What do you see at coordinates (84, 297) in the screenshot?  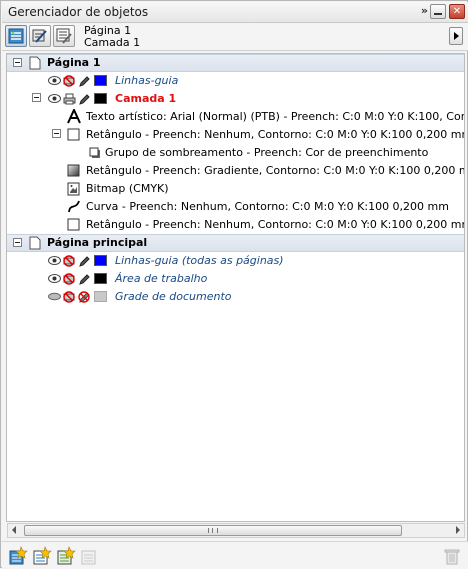 I see `pencil-disabled-icon` at bounding box center [84, 297].